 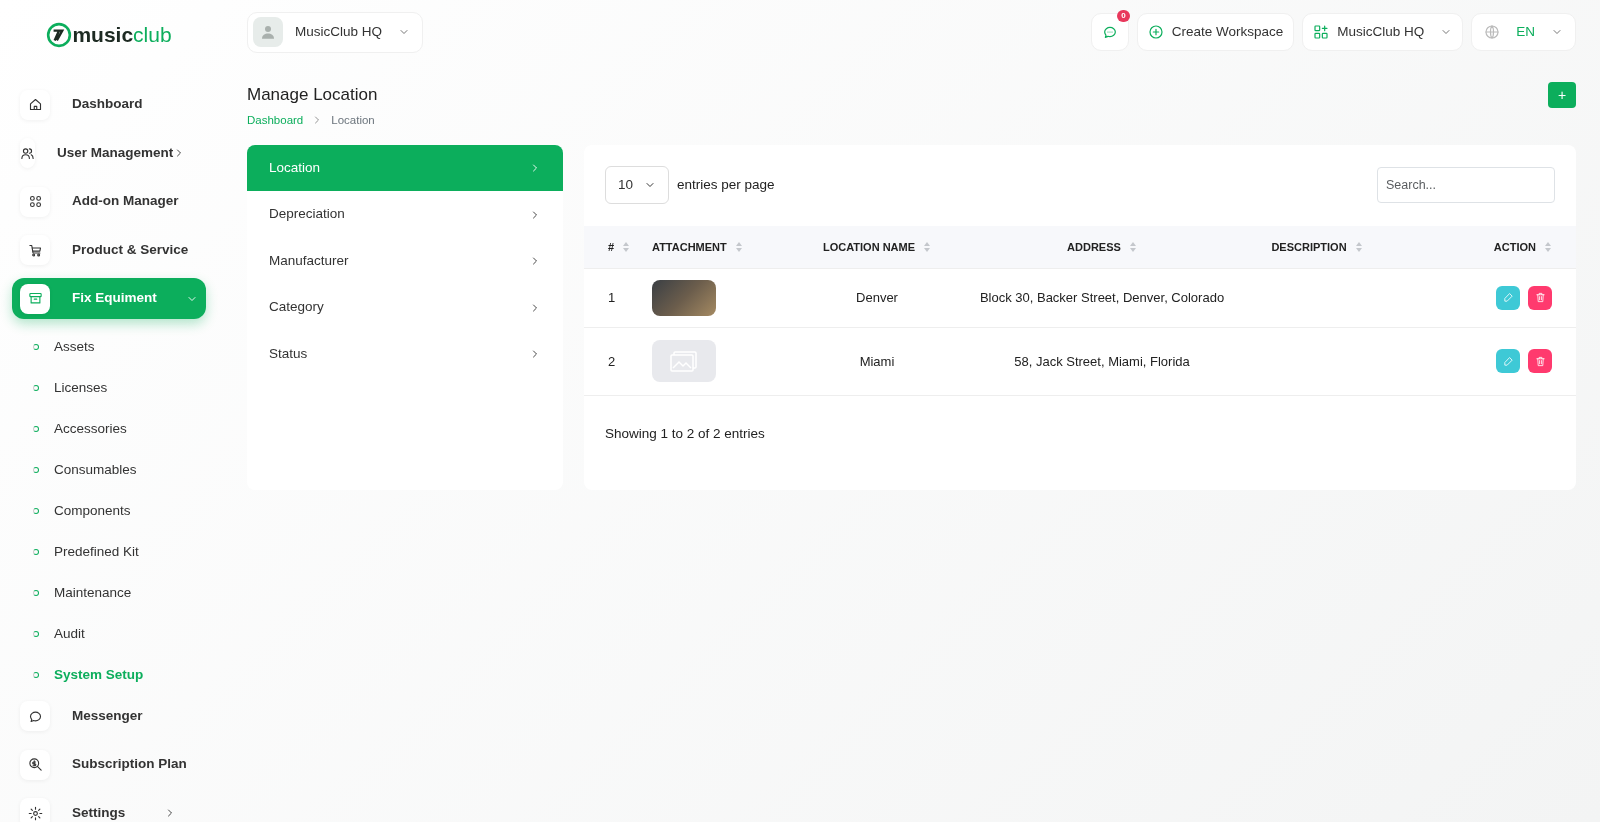 What do you see at coordinates (109, 470) in the screenshot?
I see `submenu-item: Consumables` at bounding box center [109, 470].